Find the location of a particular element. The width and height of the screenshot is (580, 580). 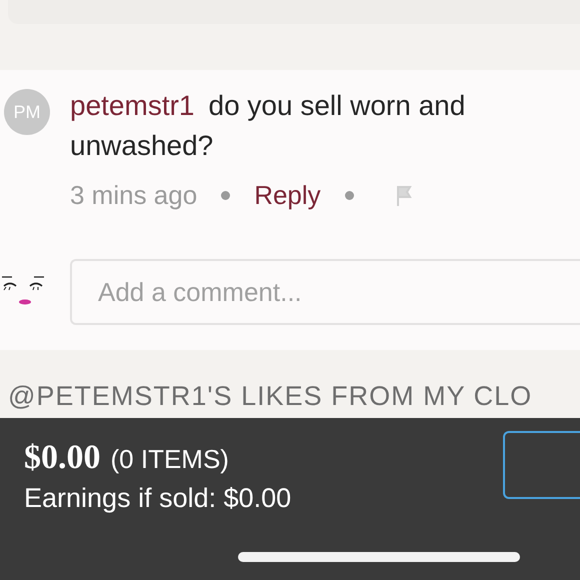

earnings-text: Earnings if sold: $0.00 is located at coordinates (158, 498).